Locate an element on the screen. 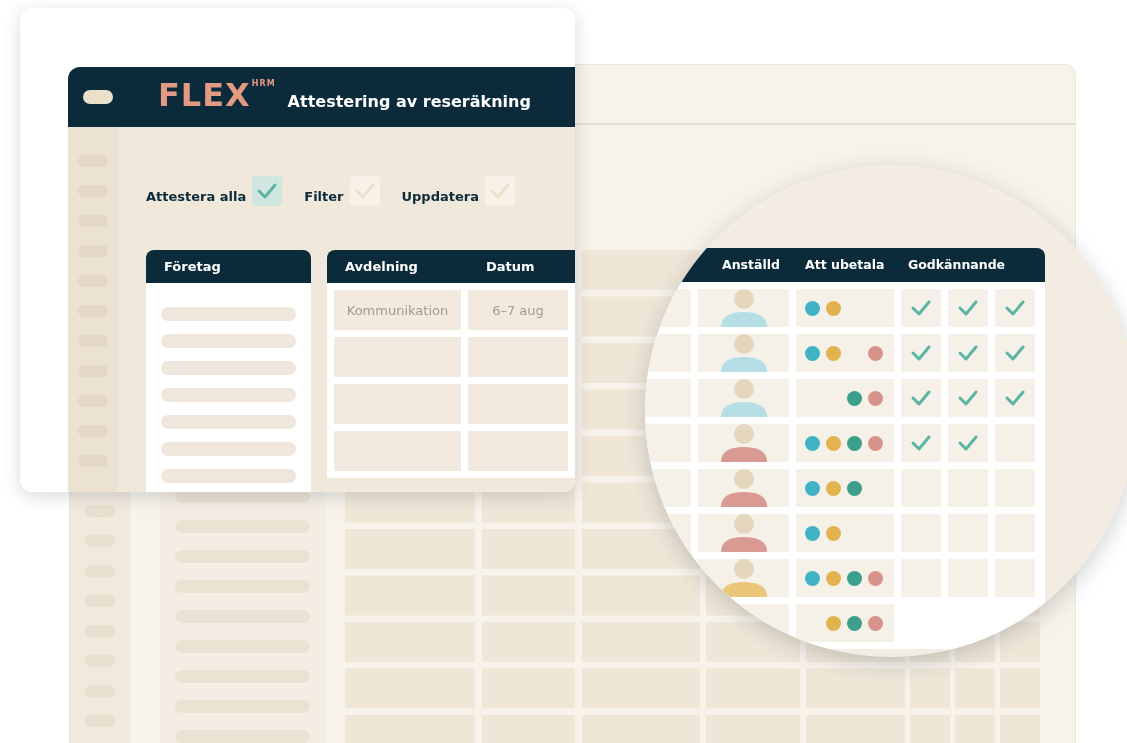  column-header: Anställd is located at coordinates (751, 264).